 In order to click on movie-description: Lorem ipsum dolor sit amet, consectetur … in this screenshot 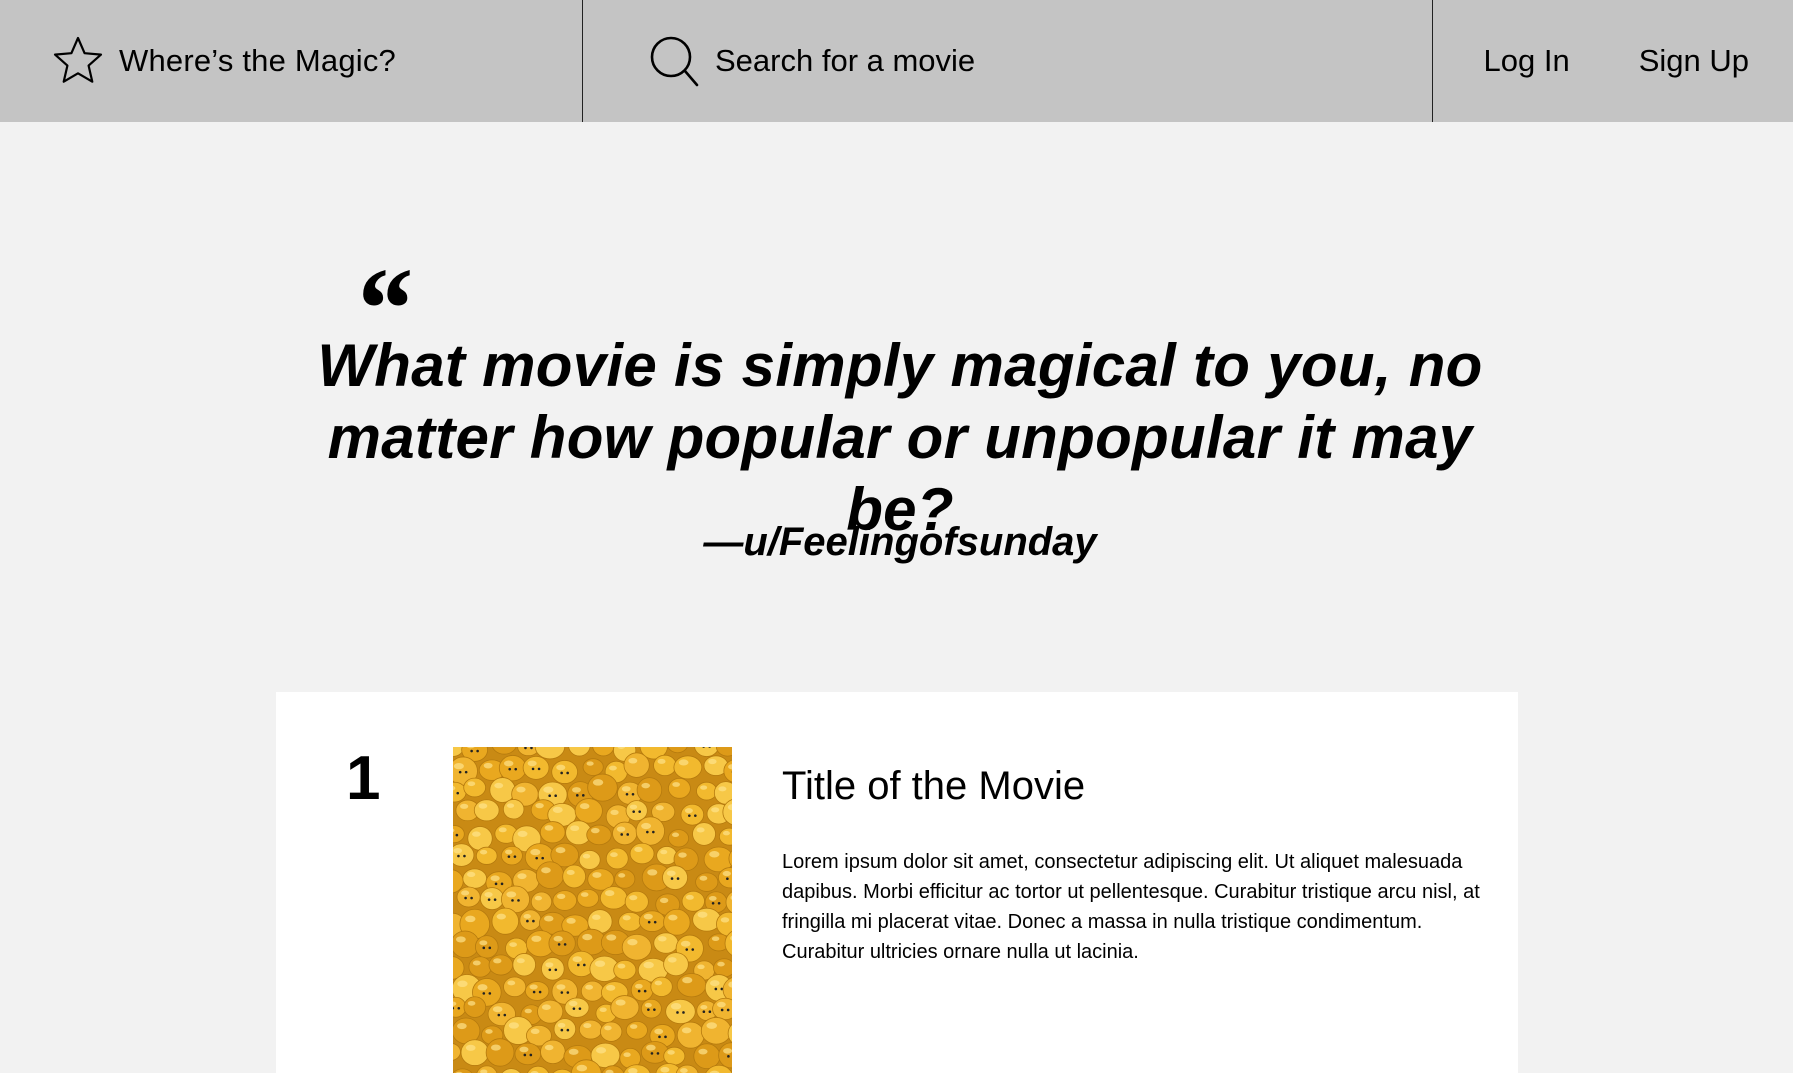, I will do `click(1131, 907)`.